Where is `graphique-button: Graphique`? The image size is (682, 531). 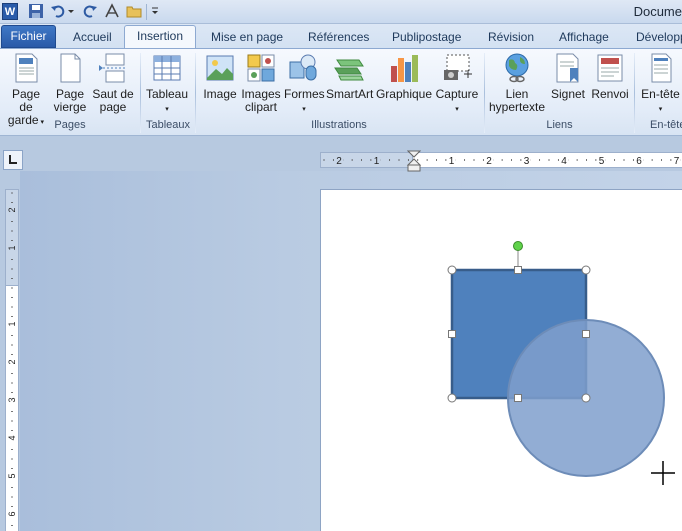 graphique-button: Graphique is located at coordinates (404, 76).